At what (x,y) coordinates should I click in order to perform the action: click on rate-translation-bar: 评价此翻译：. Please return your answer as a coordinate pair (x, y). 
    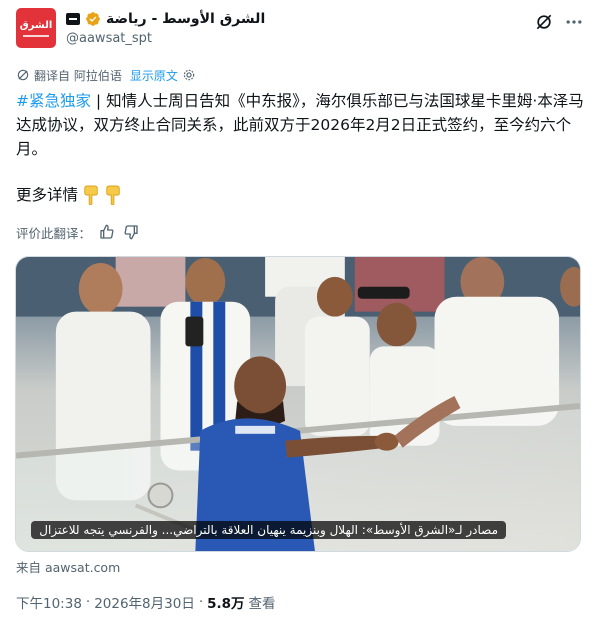
    Looking at the image, I should click on (77, 232).